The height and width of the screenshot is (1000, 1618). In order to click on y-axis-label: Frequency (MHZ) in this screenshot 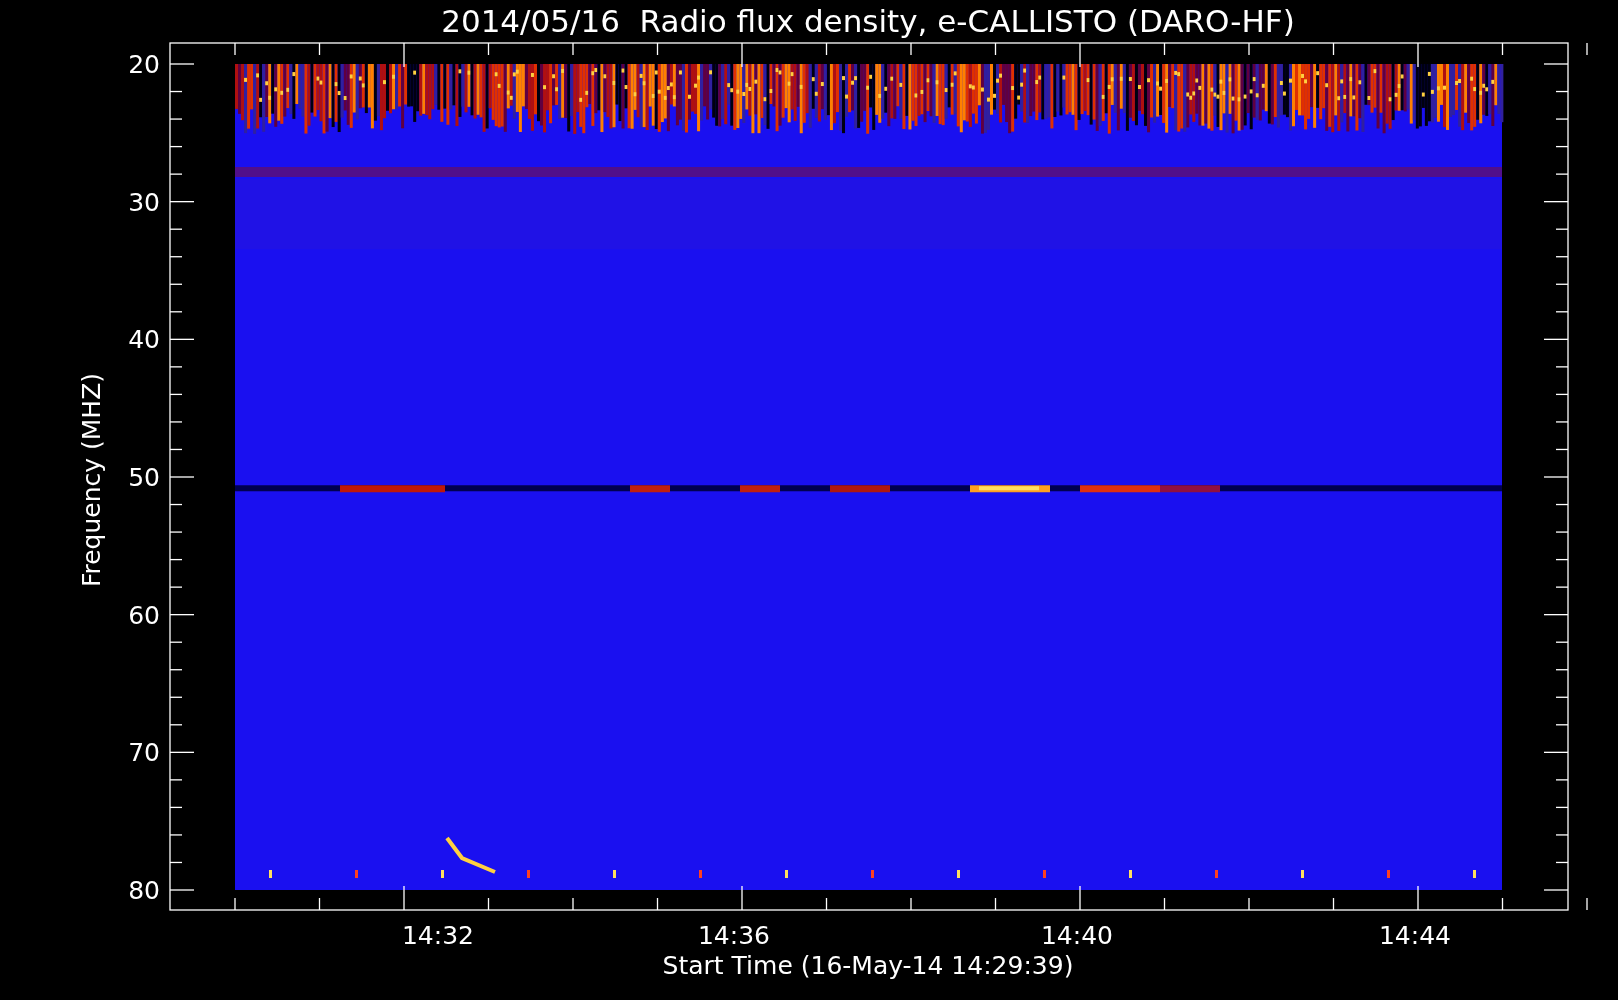, I will do `click(91, 480)`.